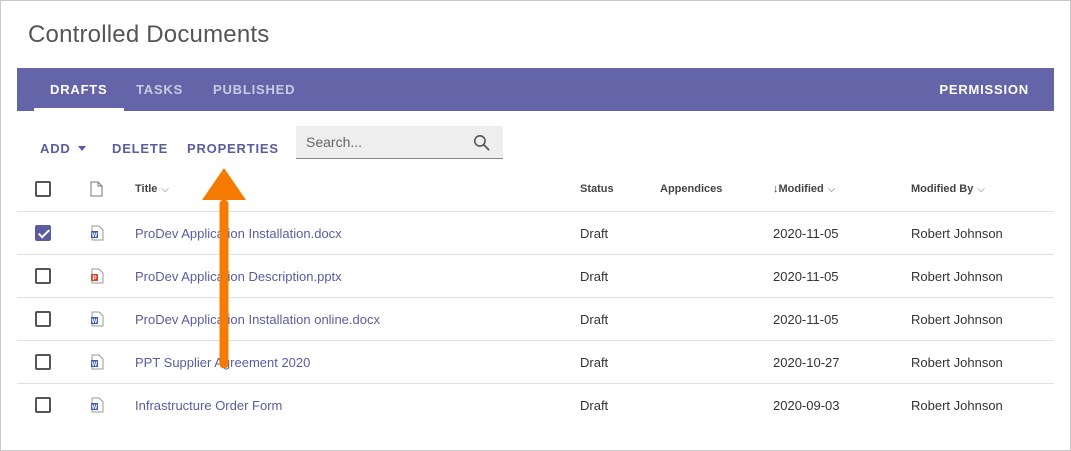 This screenshot has height=451, width=1071. Describe the element at coordinates (97, 276) in the screenshot. I see `powerpoint-document-icon: P` at that location.